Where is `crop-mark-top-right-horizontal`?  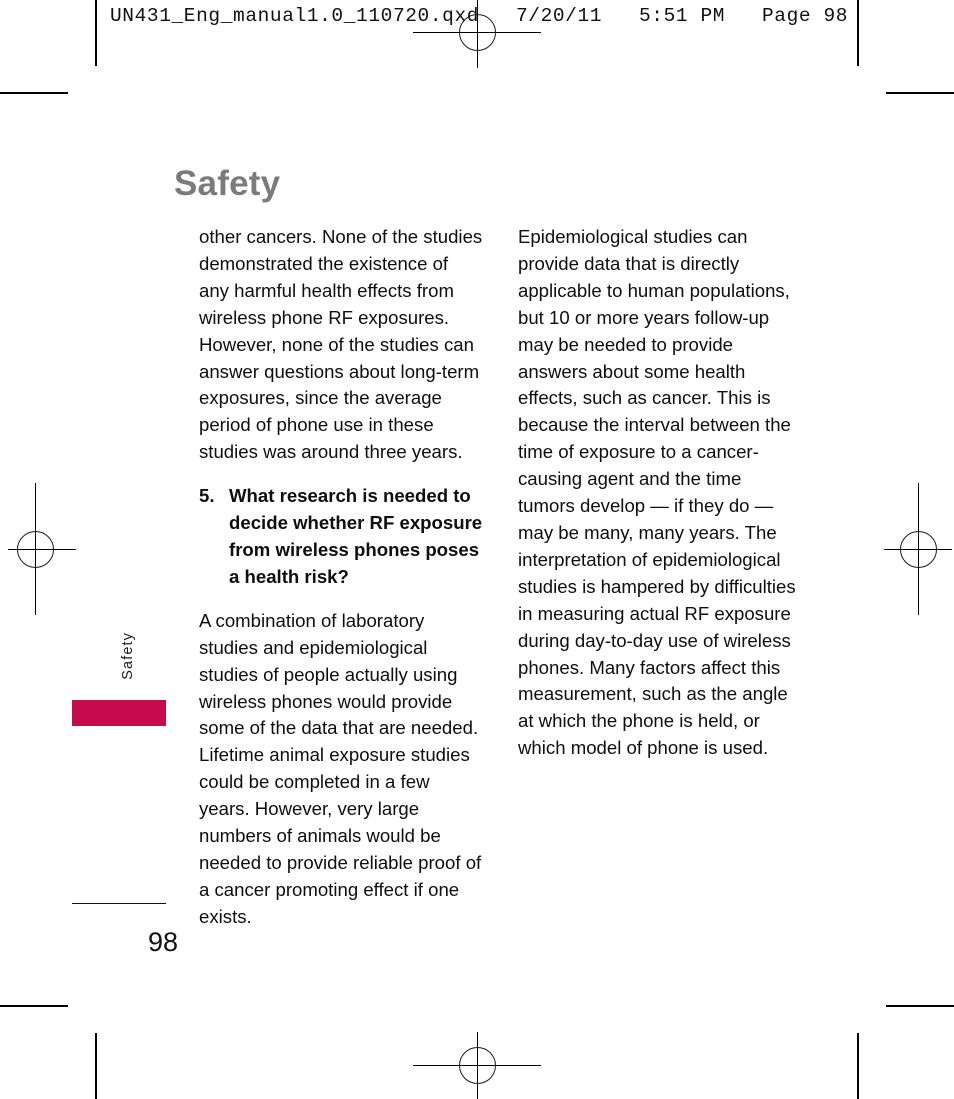
crop-mark-top-right-horizontal is located at coordinates (920, 93).